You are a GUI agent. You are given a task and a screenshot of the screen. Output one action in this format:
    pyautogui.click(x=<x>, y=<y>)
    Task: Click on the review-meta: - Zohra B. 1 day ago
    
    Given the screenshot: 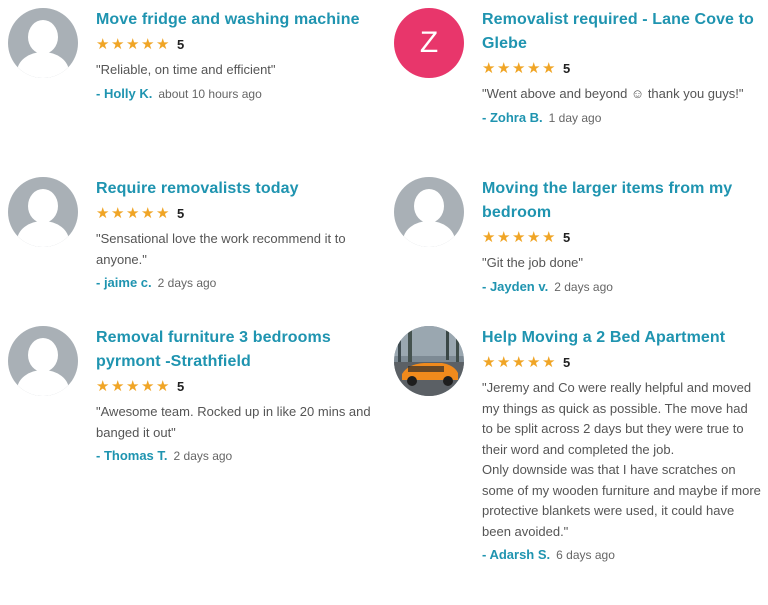 What is the action you would take?
    pyautogui.click(x=622, y=118)
    